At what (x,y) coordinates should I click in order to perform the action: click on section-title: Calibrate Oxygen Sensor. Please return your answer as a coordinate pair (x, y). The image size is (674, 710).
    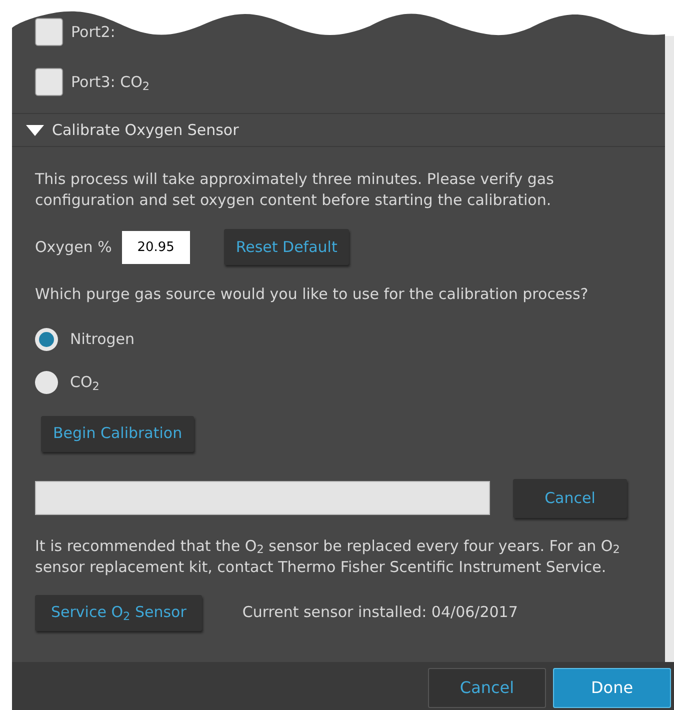
    Looking at the image, I should click on (145, 130).